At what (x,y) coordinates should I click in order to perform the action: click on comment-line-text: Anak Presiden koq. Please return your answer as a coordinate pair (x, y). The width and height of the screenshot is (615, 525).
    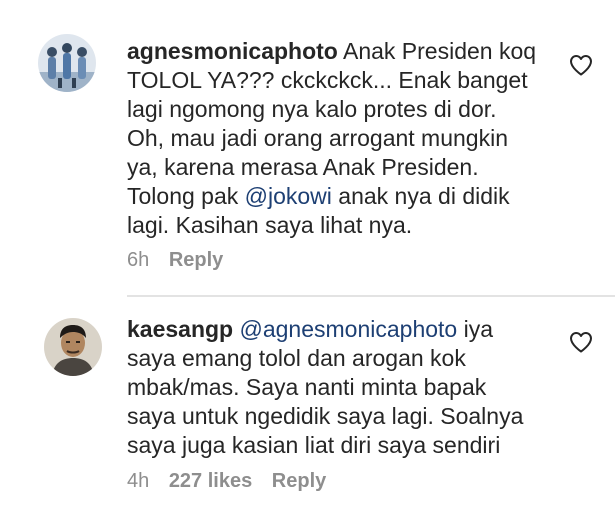
    Looking at the image, I should click on (439, 51).